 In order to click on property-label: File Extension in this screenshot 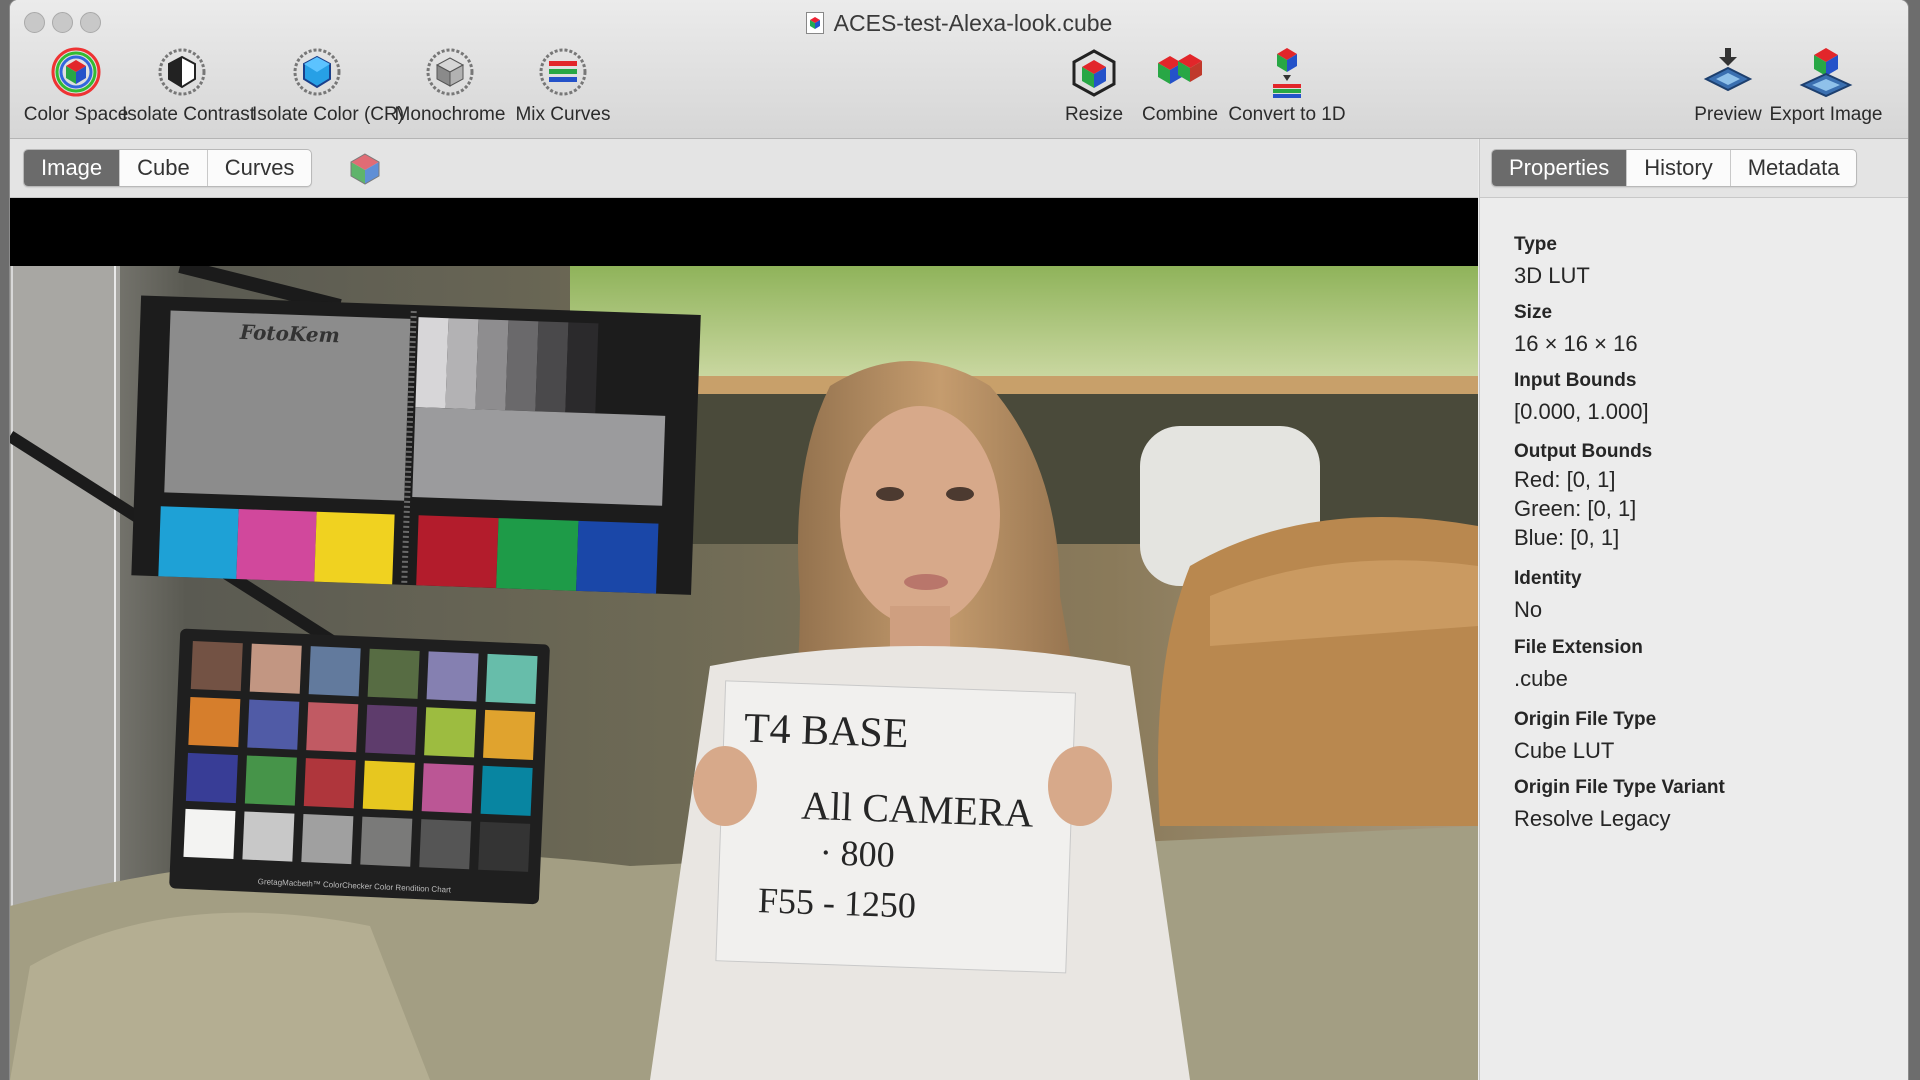, I will do `click(1578, 647)`.